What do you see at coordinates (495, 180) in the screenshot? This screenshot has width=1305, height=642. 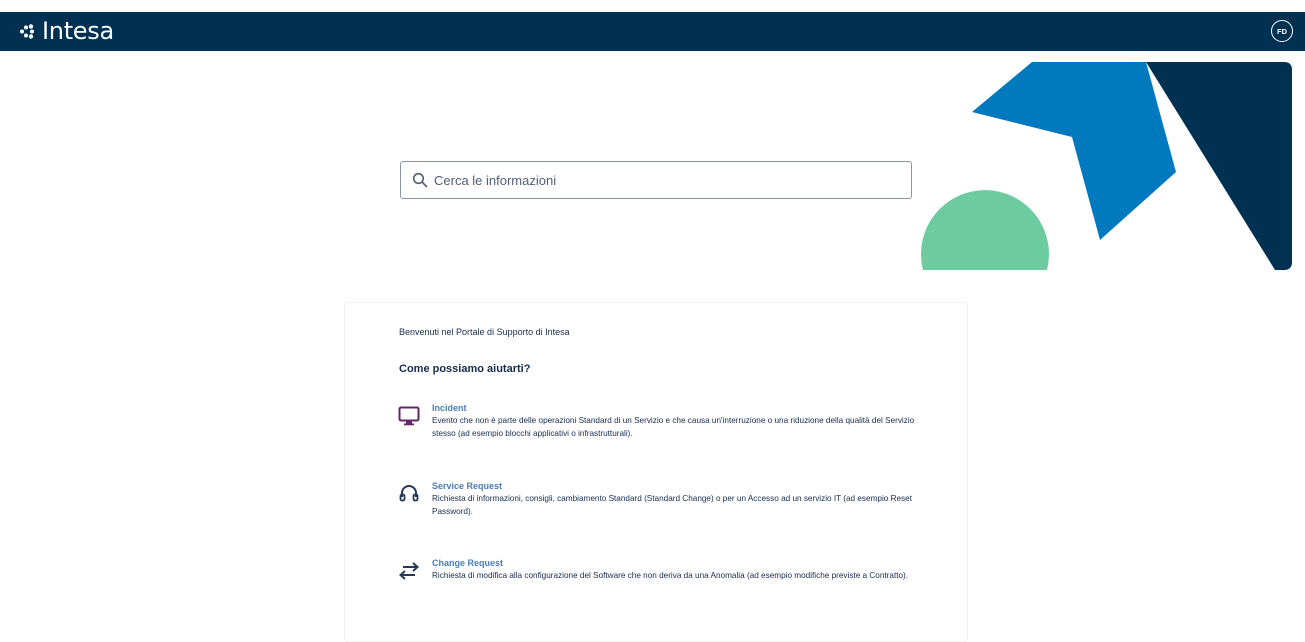 I see `search-placeholder: Cerca le informazioni` at bounding box center [495, 180].